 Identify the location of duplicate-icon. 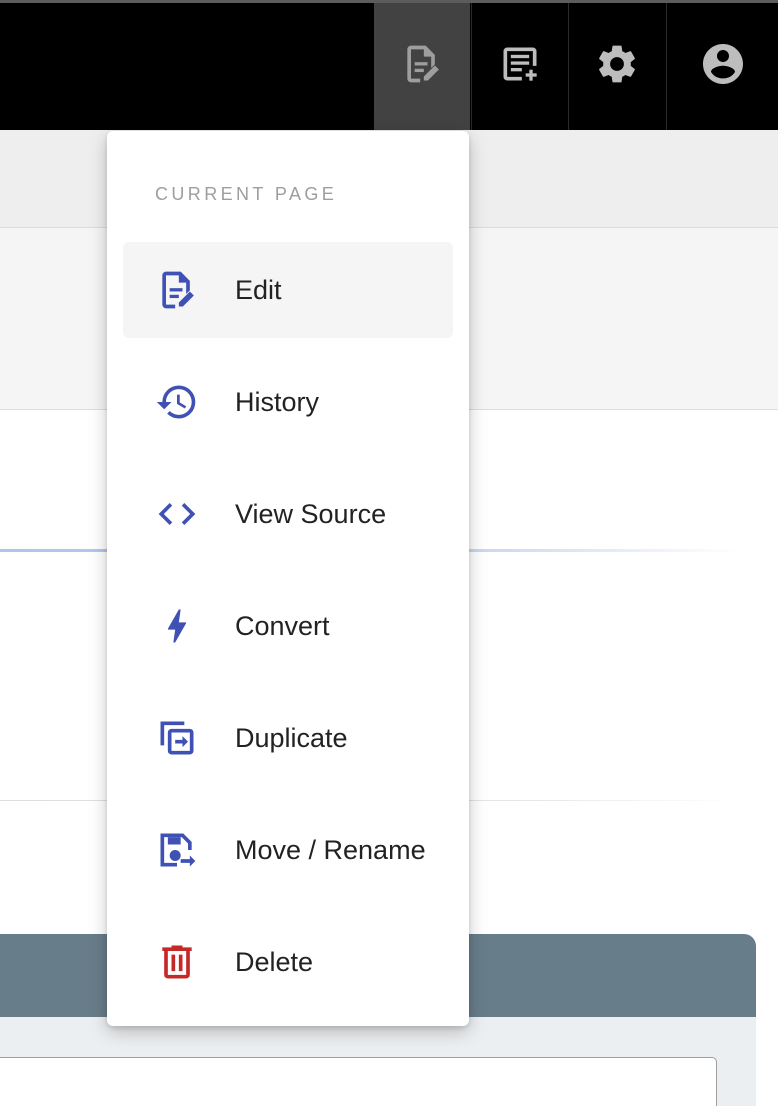
(177, 738).